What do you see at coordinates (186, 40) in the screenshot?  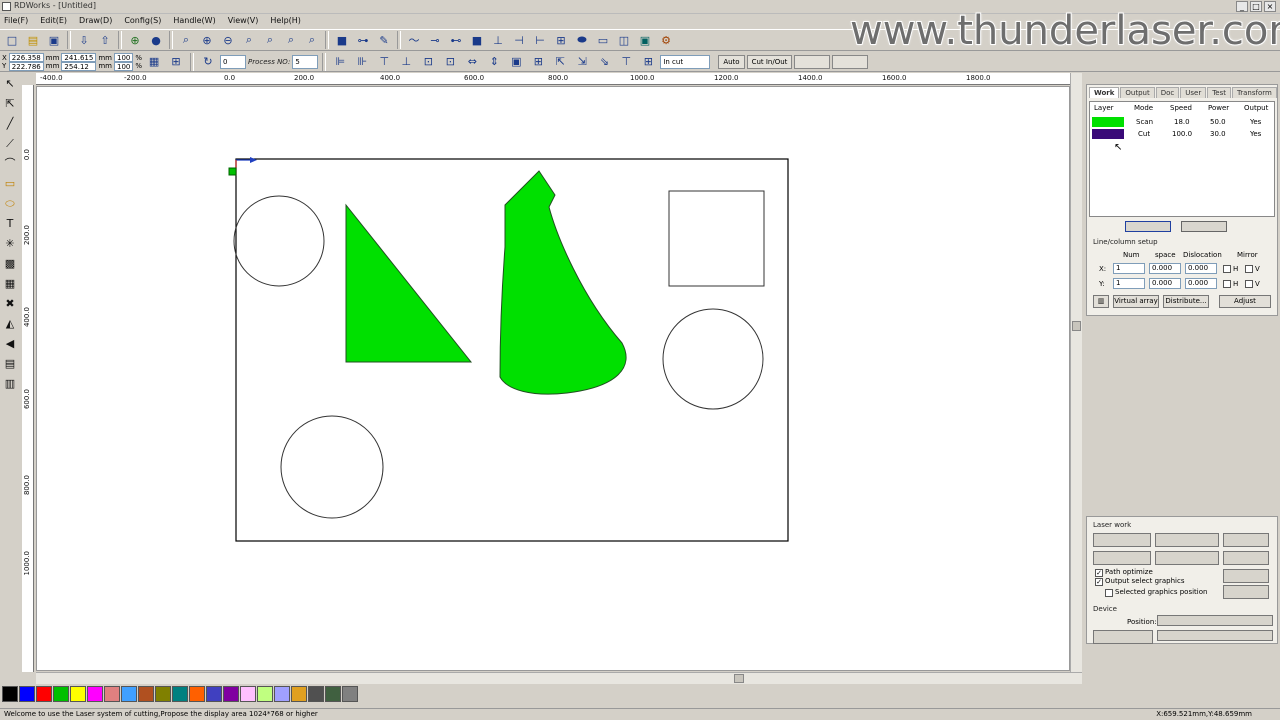 I see `select-icon: ⌕` at bounding box center [186, 40].